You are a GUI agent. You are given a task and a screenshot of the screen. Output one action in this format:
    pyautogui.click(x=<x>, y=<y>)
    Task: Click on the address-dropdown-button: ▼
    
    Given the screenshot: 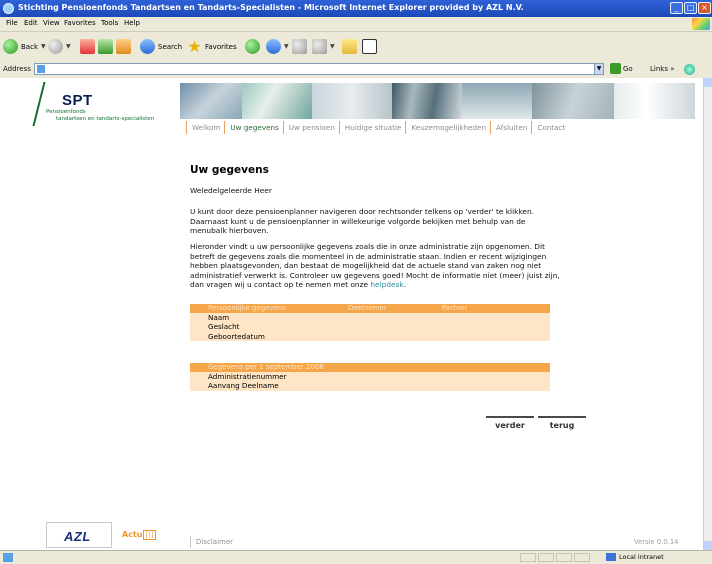 What is the action you would take?
    pyautogui.click(x=599, y=69)
    